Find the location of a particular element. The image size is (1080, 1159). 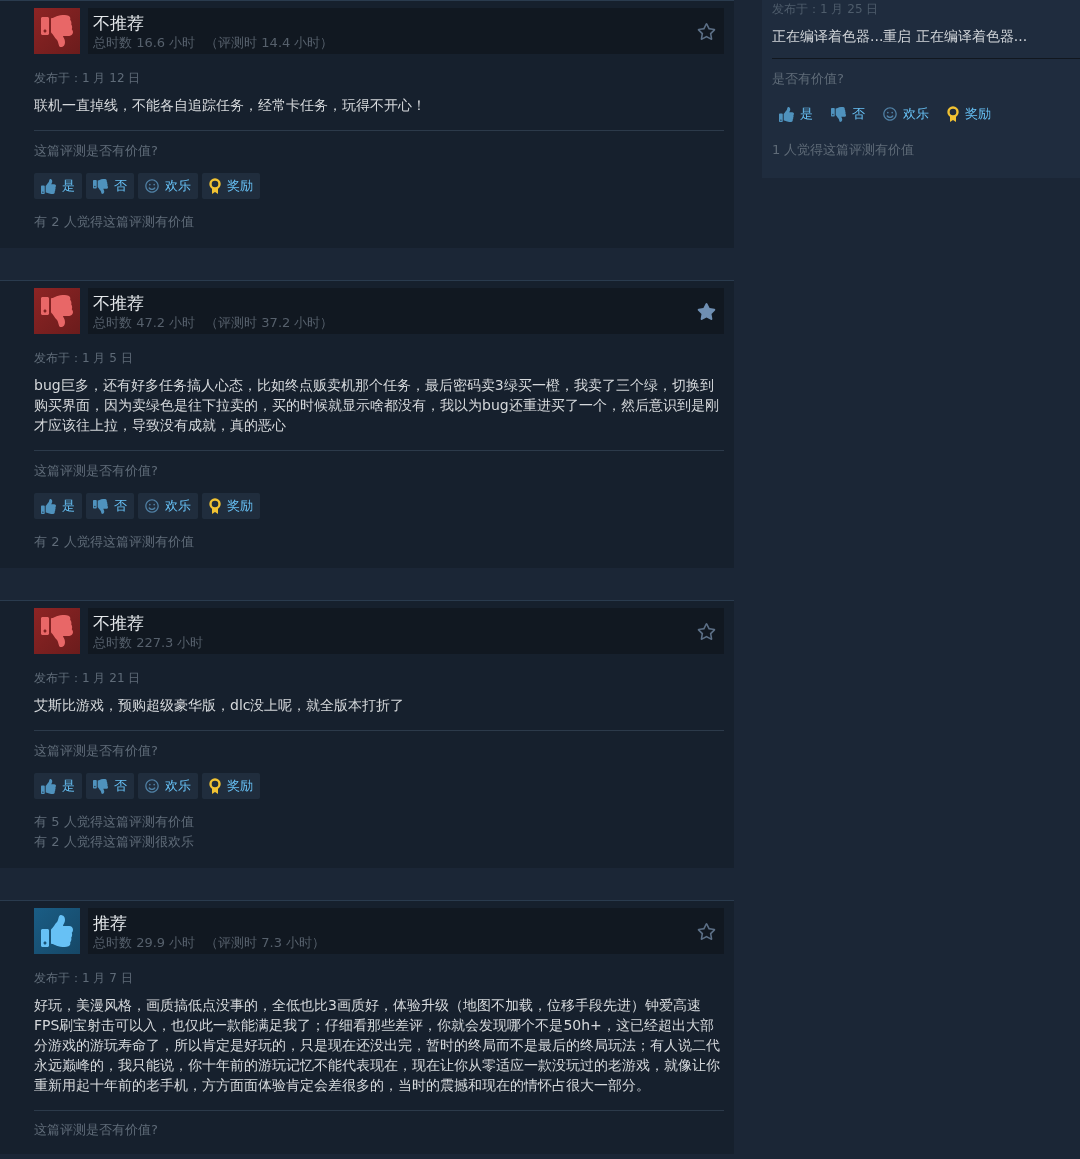

review-playtime-text: （评测时 7.3 小时） is located at coordinates (265, 942).